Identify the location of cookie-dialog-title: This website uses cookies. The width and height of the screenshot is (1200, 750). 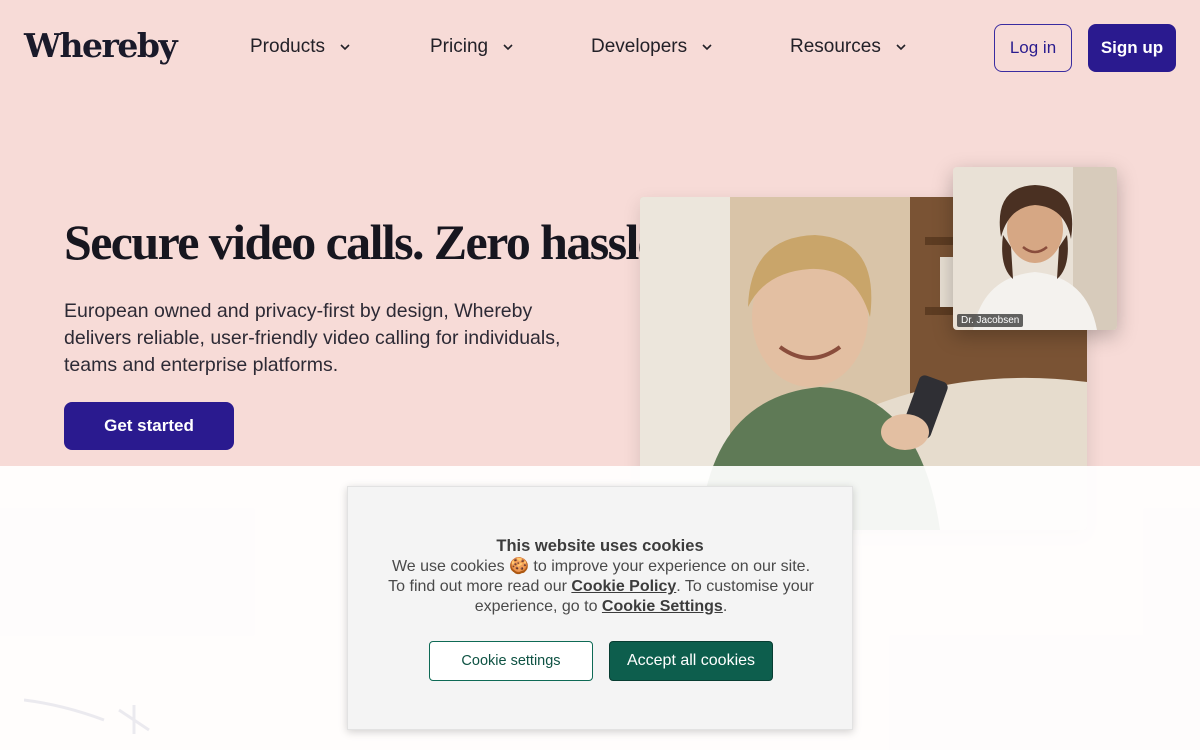
(600, 546).